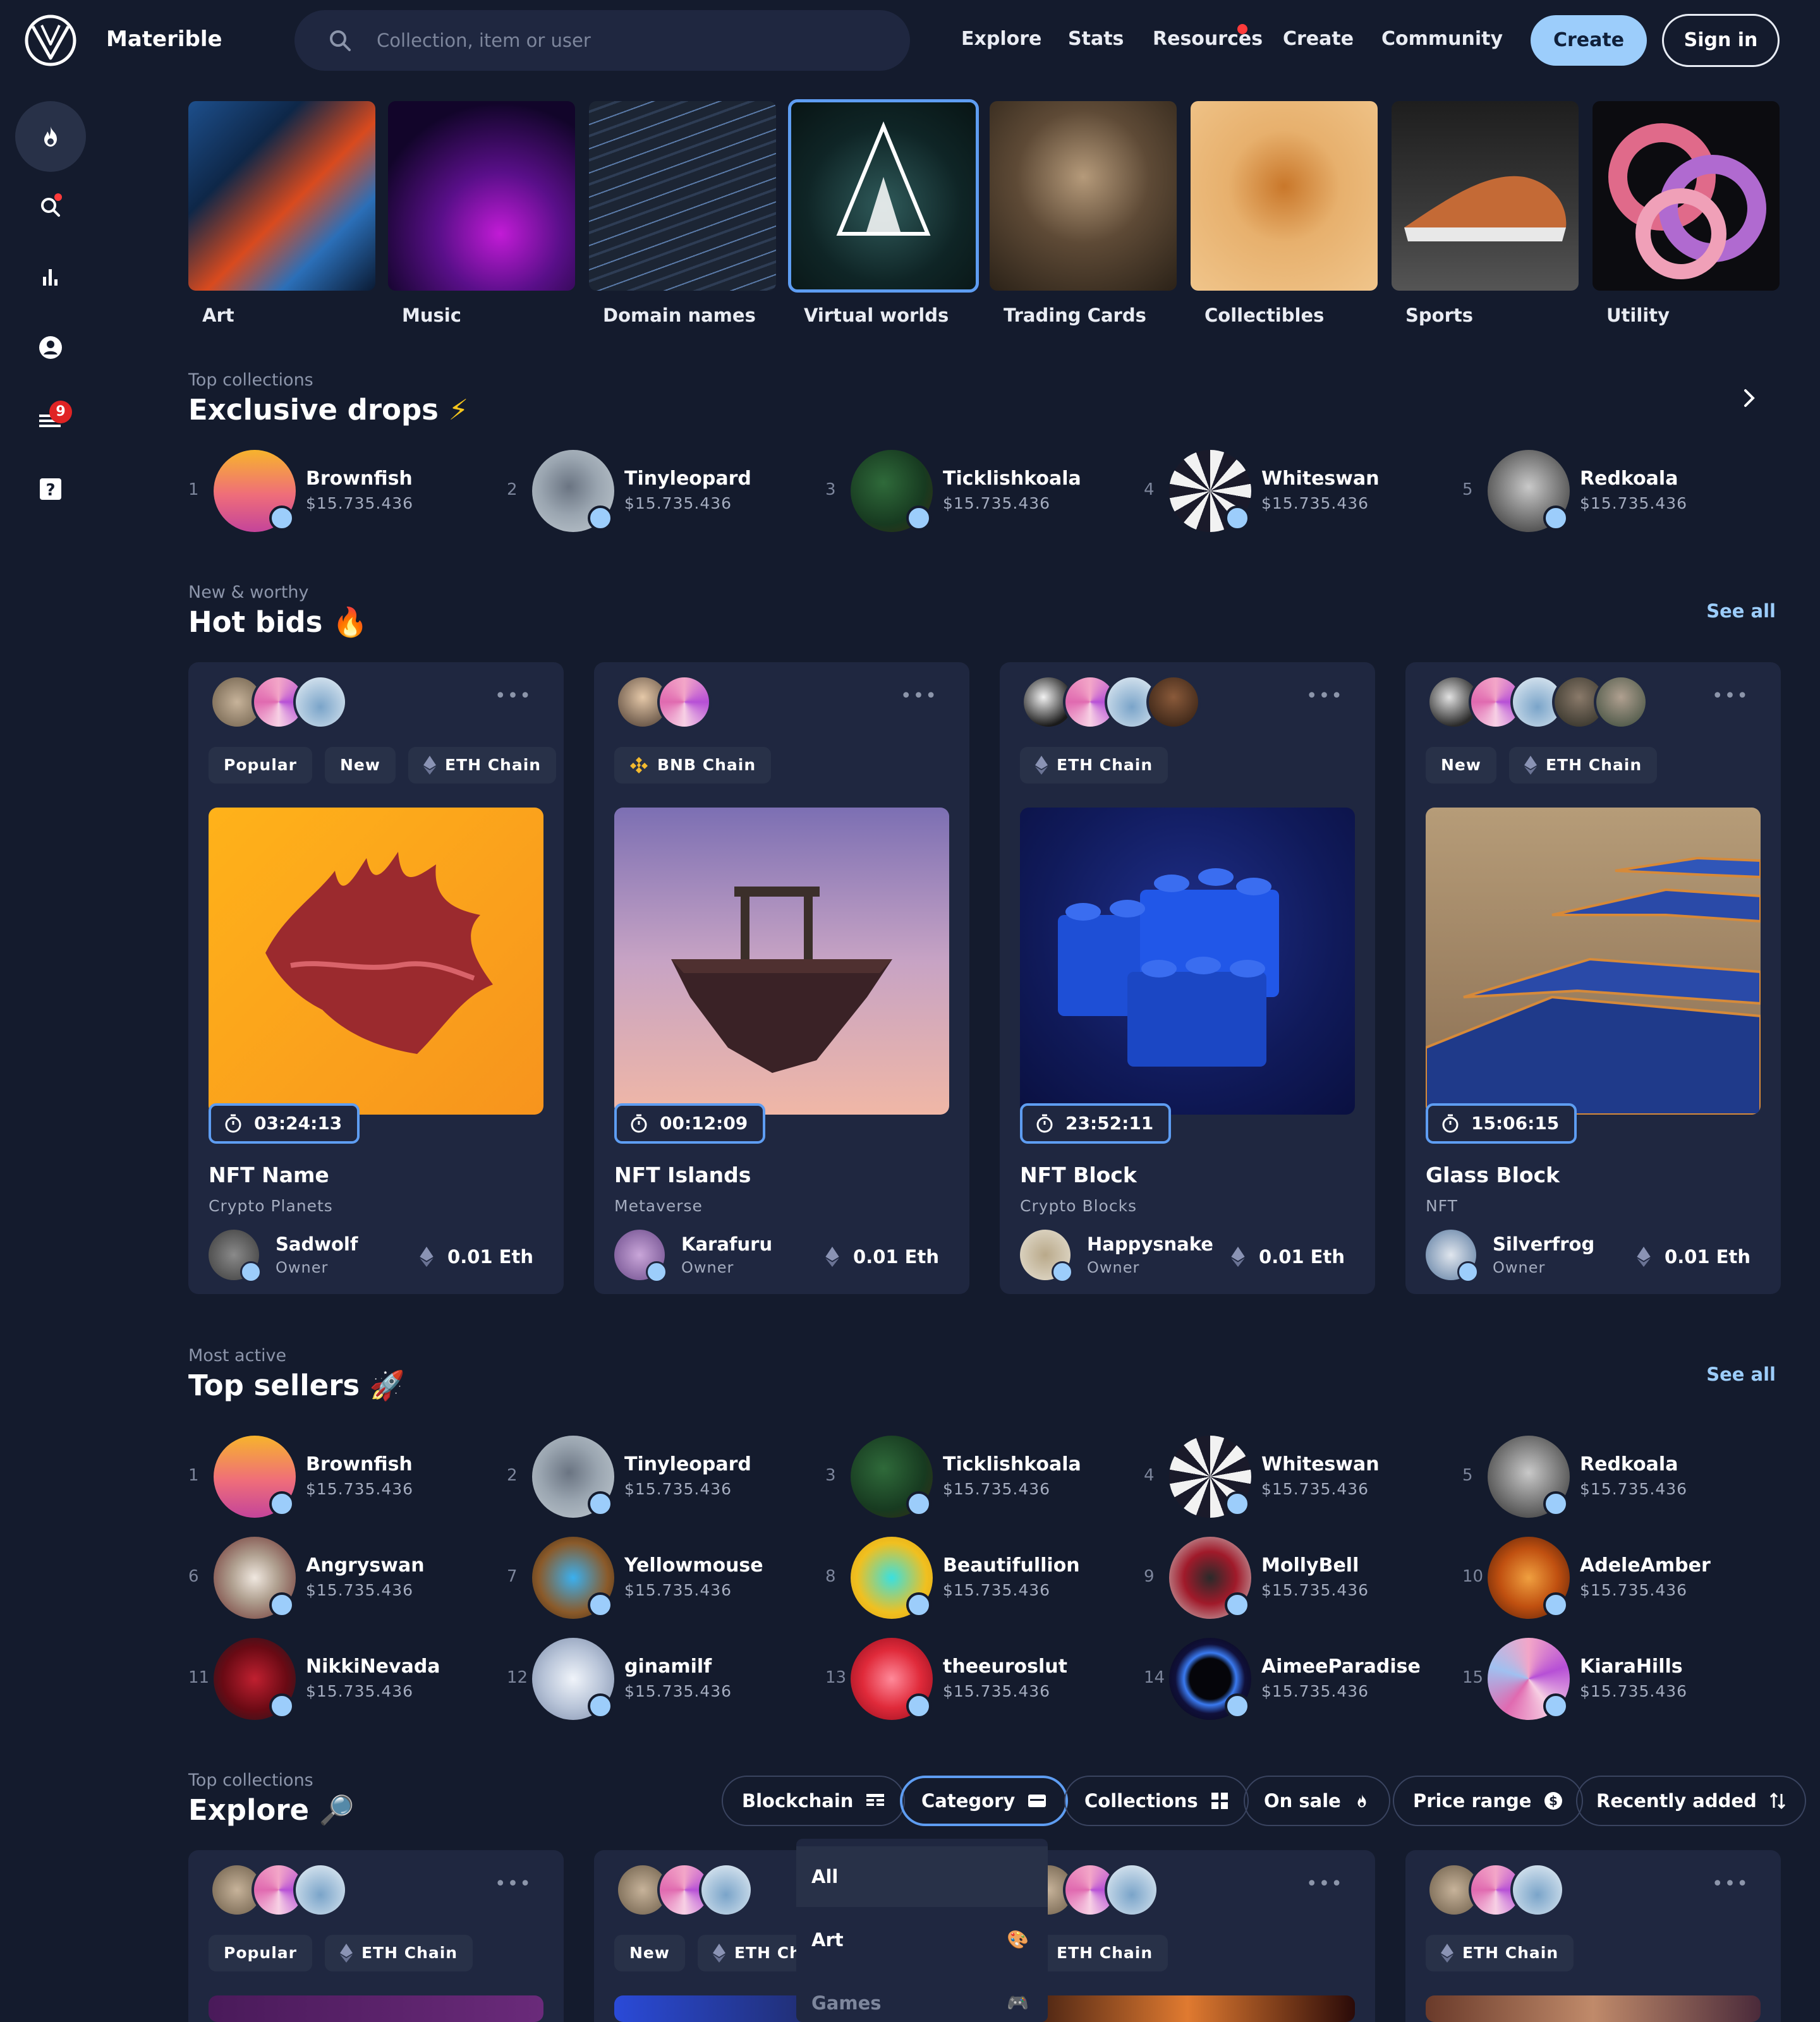 The height and width of the screenshot is (2022, 1820). What do you see at coordinates (1442, 39) in the screenshot?
I see `nav-community: Community` at bounding box center [1442, 39].